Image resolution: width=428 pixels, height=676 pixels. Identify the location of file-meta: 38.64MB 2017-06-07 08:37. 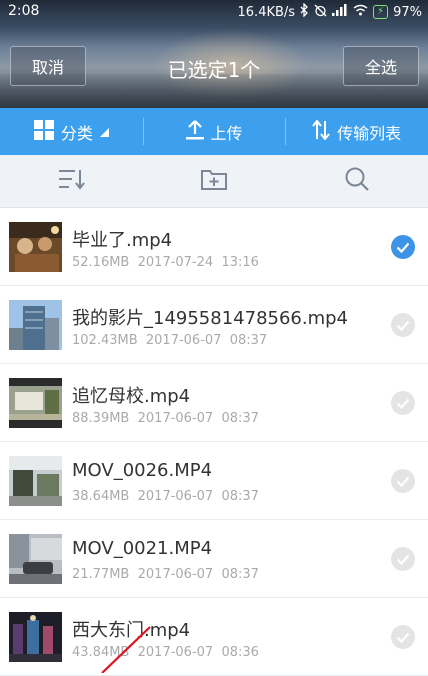
(165, 496).